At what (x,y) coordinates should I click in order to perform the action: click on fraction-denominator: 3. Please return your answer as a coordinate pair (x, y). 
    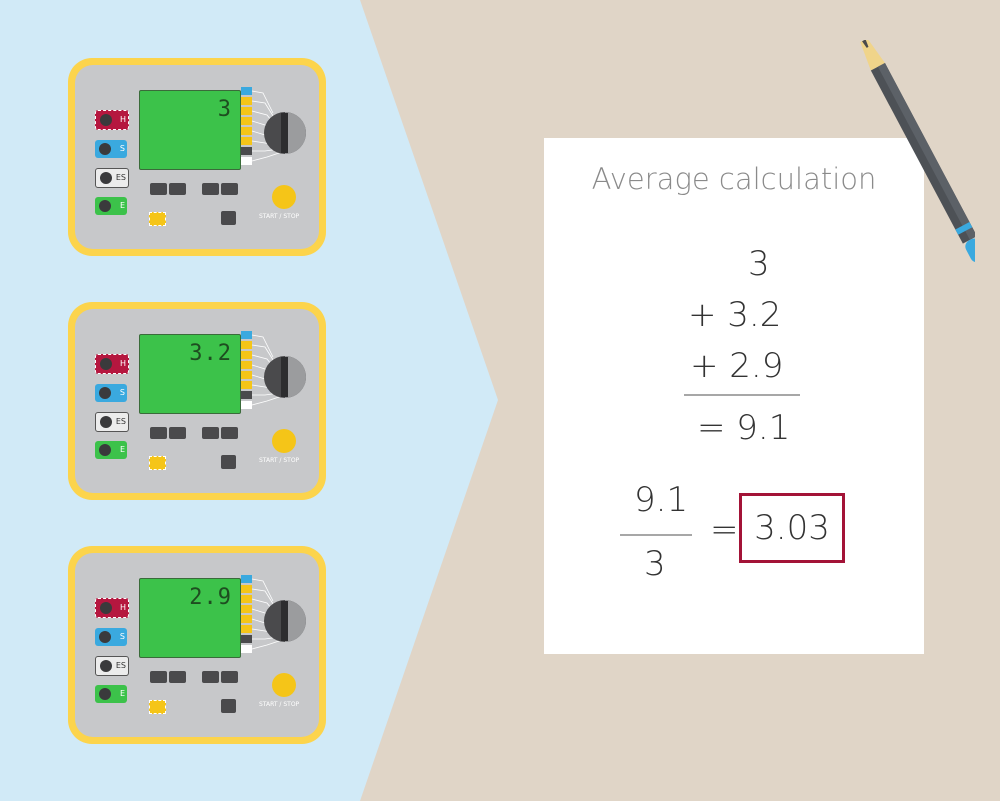
    Looking at the image, I should click on (655, 564).